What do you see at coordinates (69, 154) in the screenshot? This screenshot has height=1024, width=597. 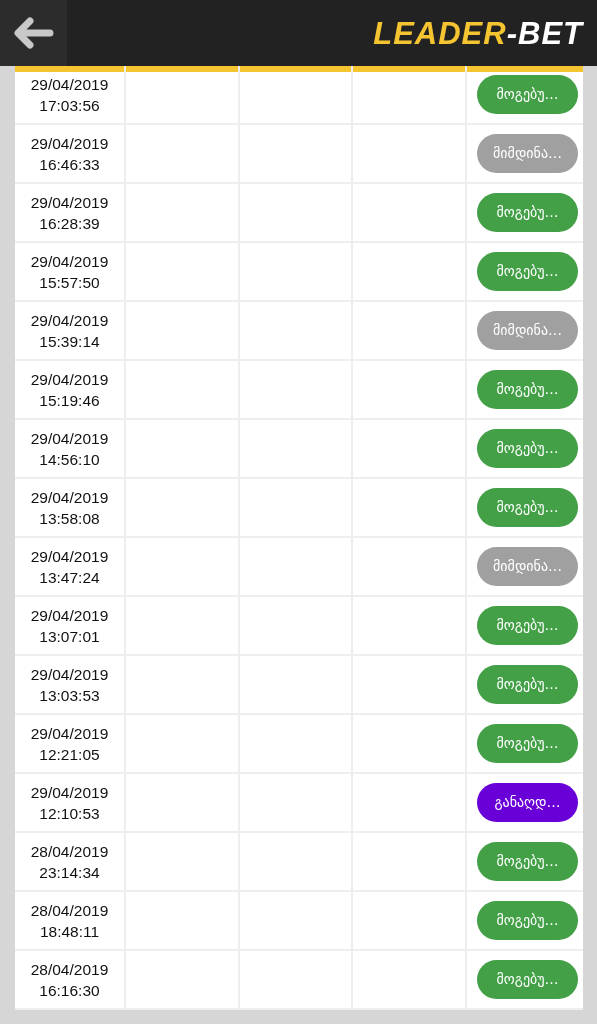 I see `date-time-text: 29/04/2019 16:46:33` at bounding box center [69, 154].